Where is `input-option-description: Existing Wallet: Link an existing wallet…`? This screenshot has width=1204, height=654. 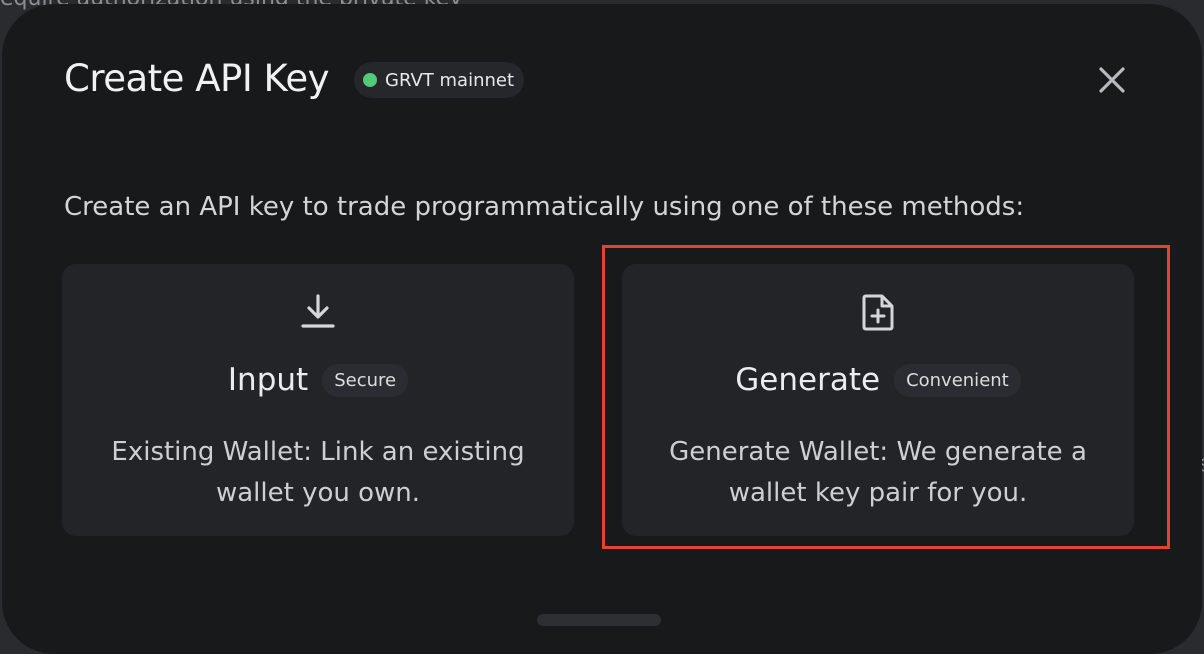 input-option-description: Existing Wallet: Link an existing wallet… is located at coordinates (318, 472).